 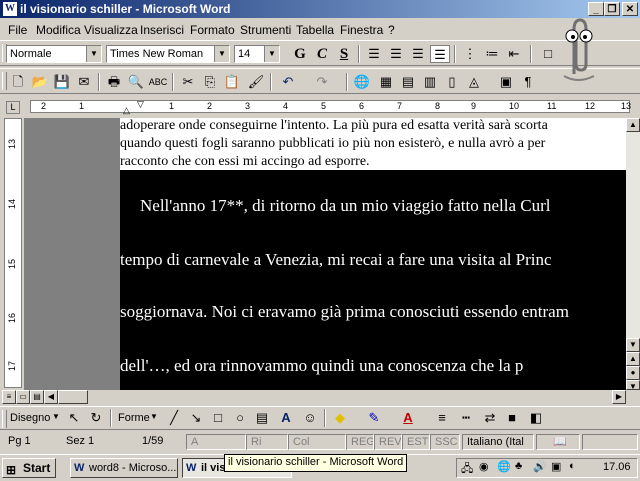 What do you see at coordinates (416, 442) in the screenshot?
I see `status-ext: EST` at bounding box center [416, 442].